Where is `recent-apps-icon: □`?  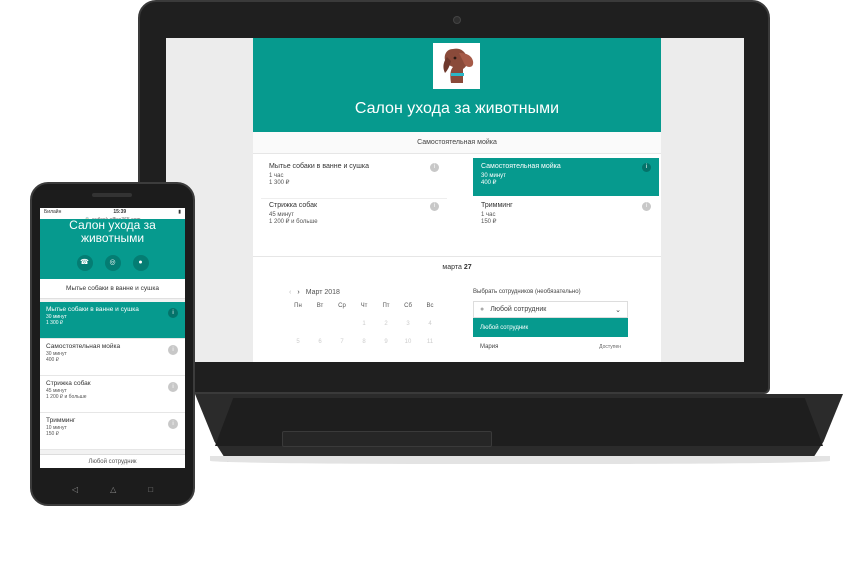 recent-apps-icon: □ is located at coordinates (150, 489).